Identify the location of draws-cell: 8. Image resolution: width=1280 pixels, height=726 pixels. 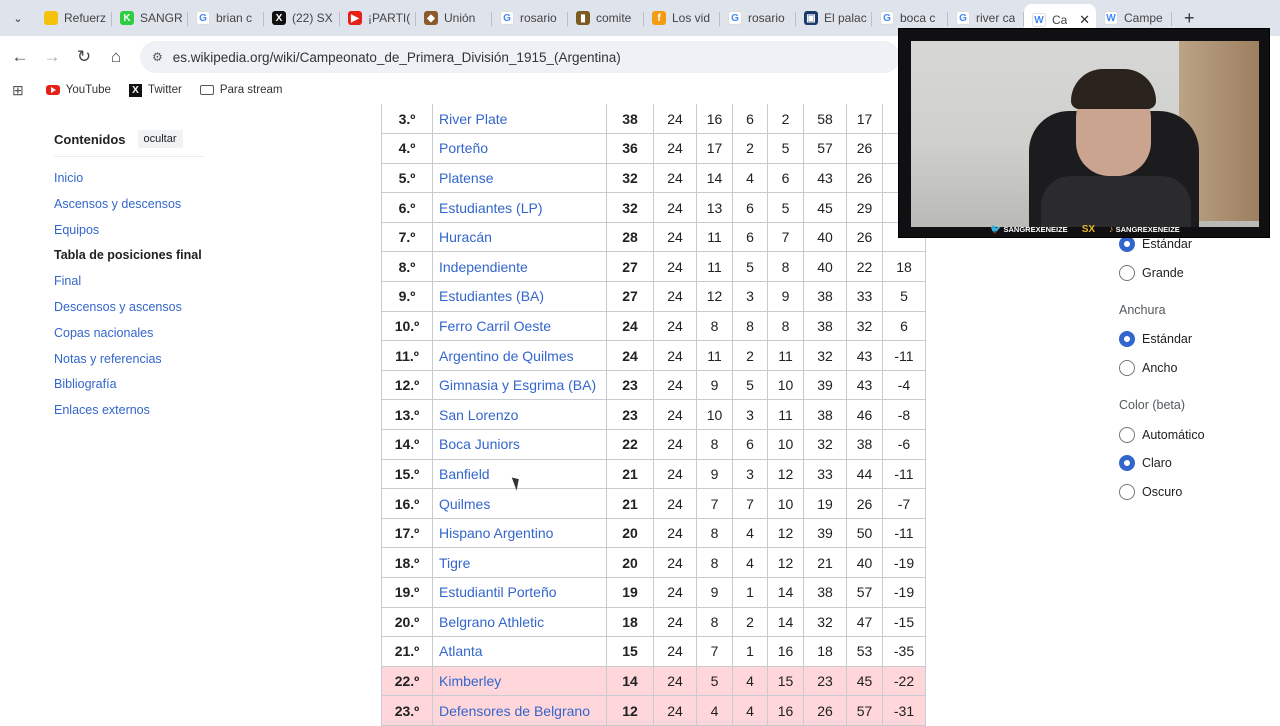
(750, 326).